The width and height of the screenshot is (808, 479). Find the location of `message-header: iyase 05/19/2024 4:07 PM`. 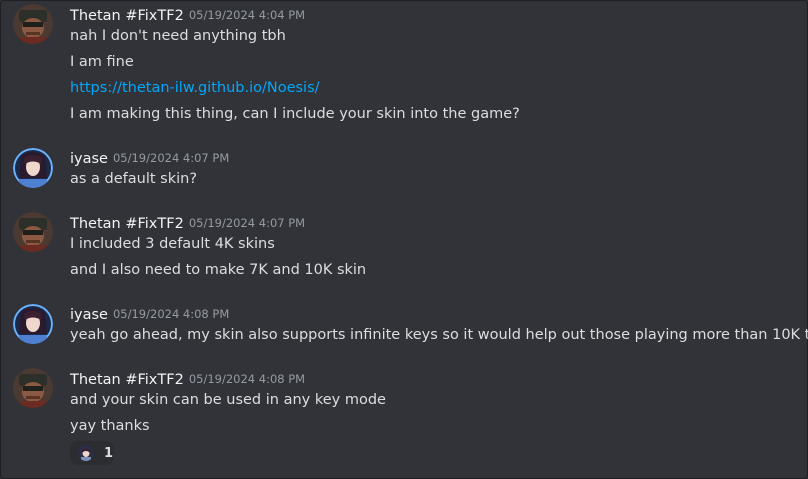

message-header: iyase 05/19/2024 4:07 PM is located at coordinates (149, 158).